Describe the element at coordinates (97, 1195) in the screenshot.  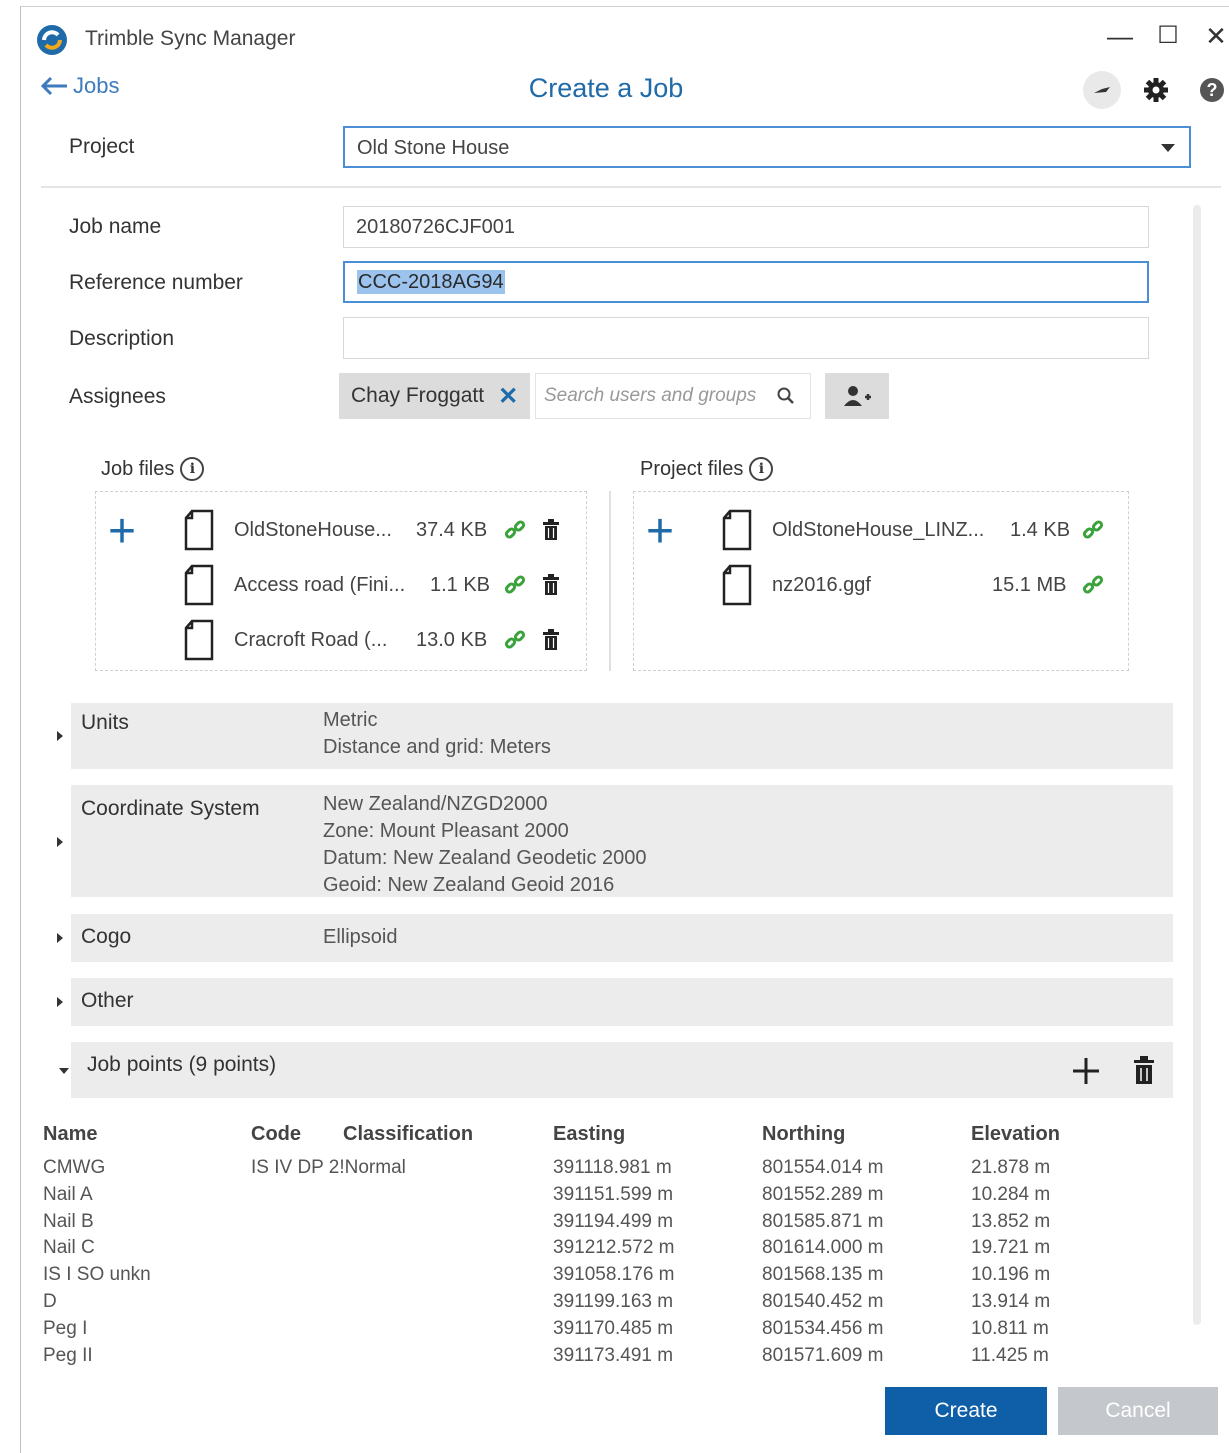
I see `table-cell-name: Nail A` at that location.